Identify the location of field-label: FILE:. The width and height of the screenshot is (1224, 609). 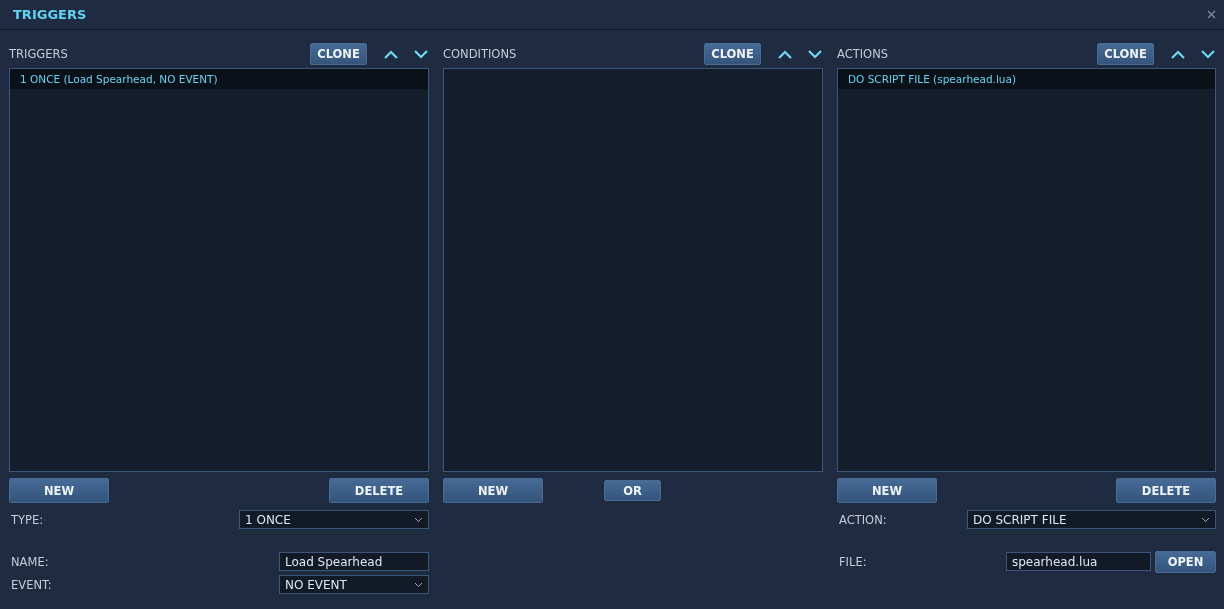
(853, 561).